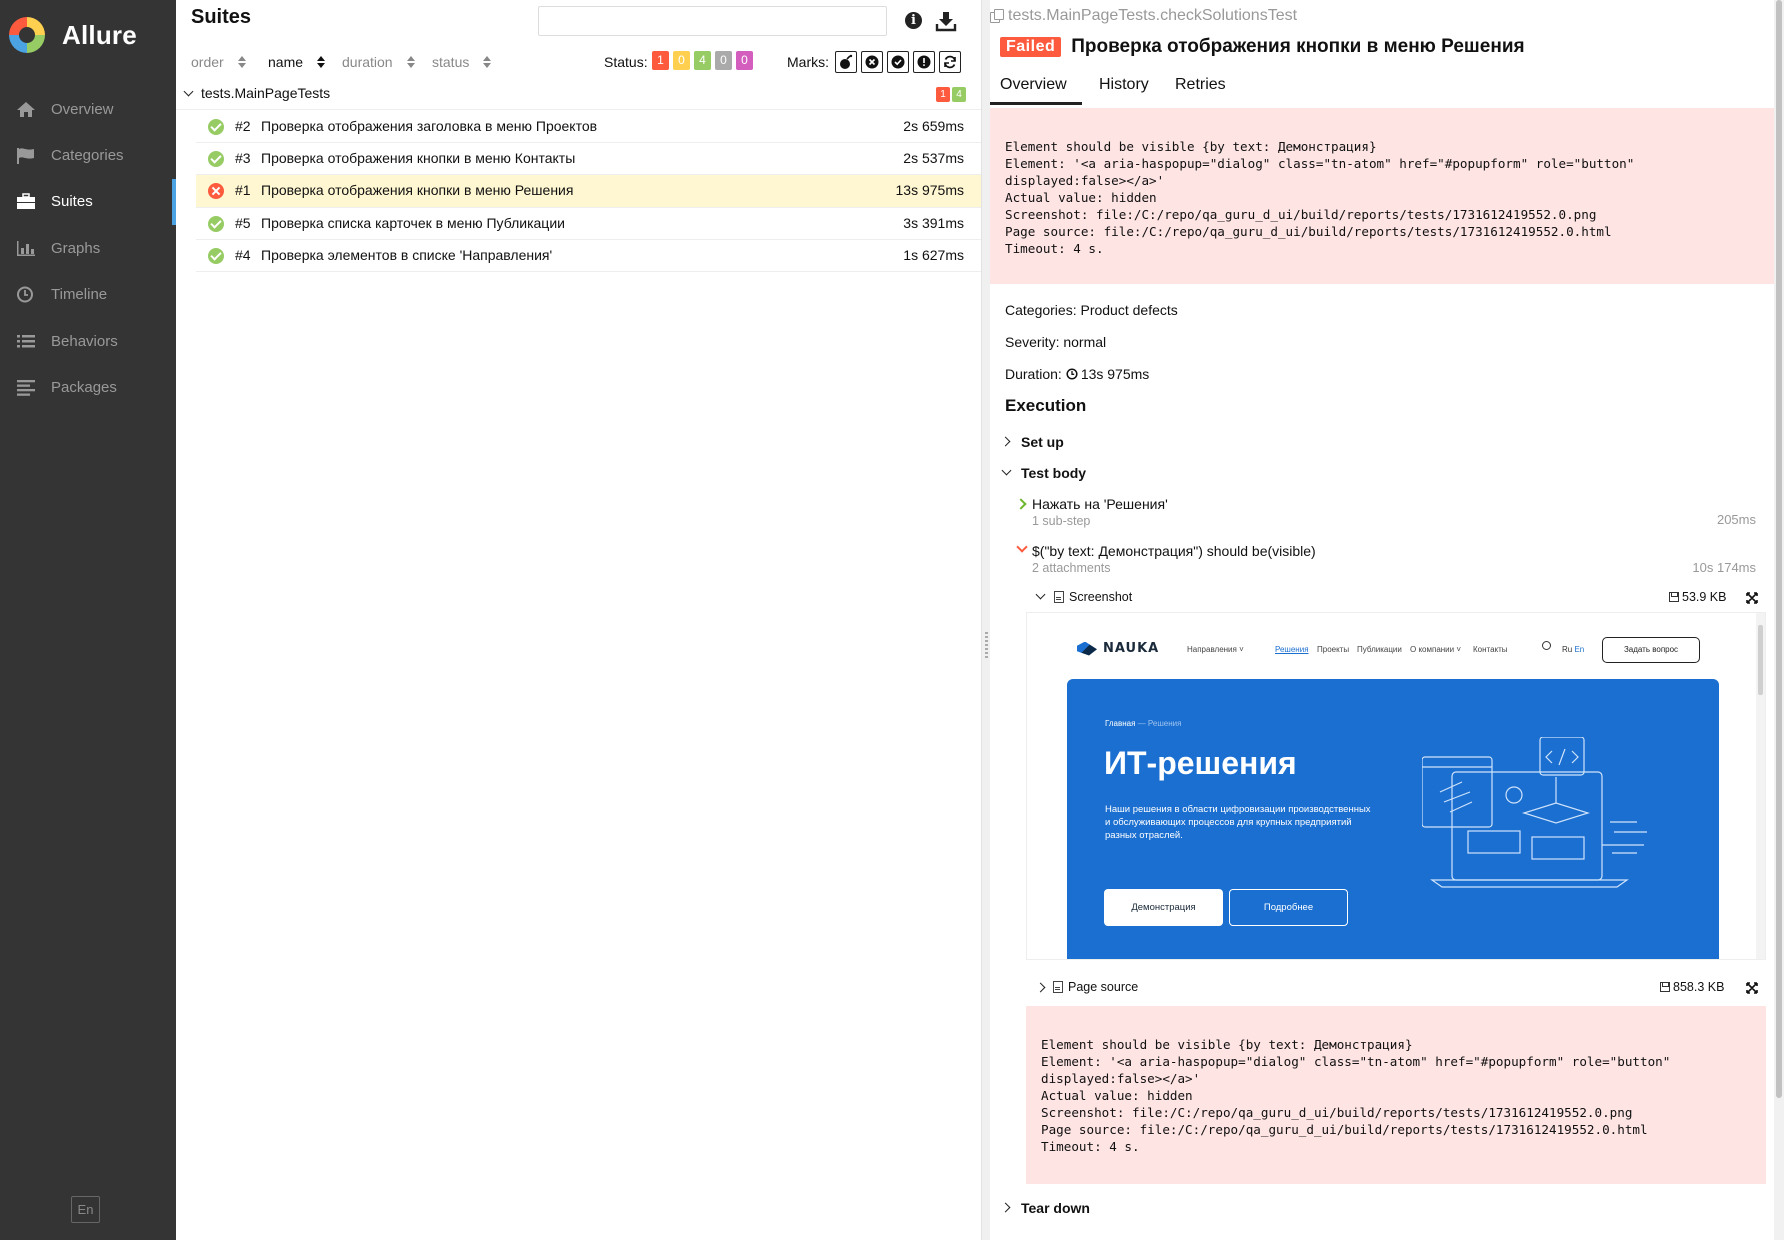  What do you see at coordinates (462, 62) in the screenshot?
I see `sort-status-button: status` at bounding box center [462, 62].